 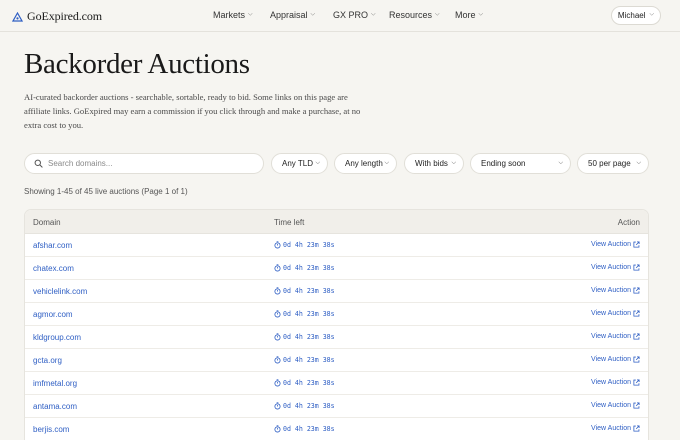 What do you see at coordinates (60, 291) in the screenshot?
I see `domain-link: vehiclelink.com` at bounding box center [60, 291].